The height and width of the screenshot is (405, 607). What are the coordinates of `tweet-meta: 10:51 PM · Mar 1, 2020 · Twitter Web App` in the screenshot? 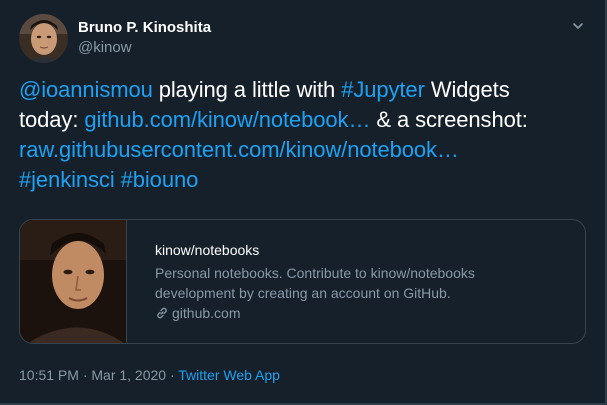 It's located at (149, 375).